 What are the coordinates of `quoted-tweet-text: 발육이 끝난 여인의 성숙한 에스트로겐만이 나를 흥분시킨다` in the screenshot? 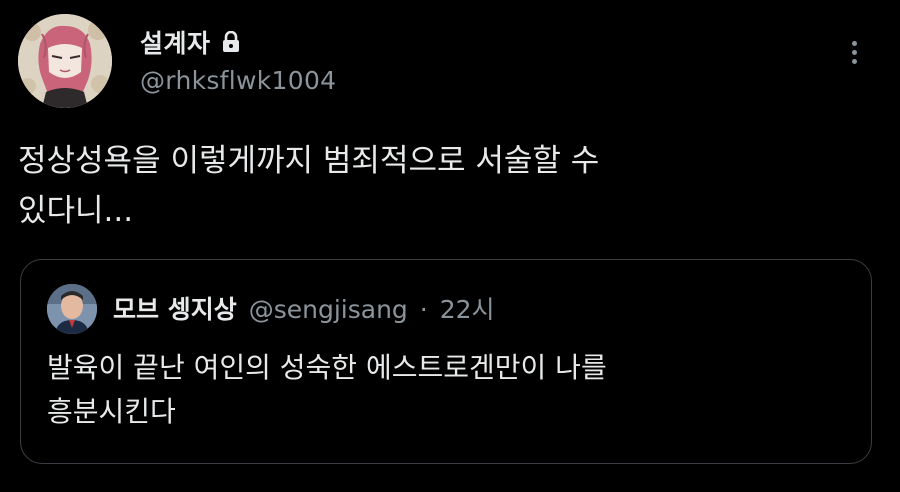 It's located at (327, 389).